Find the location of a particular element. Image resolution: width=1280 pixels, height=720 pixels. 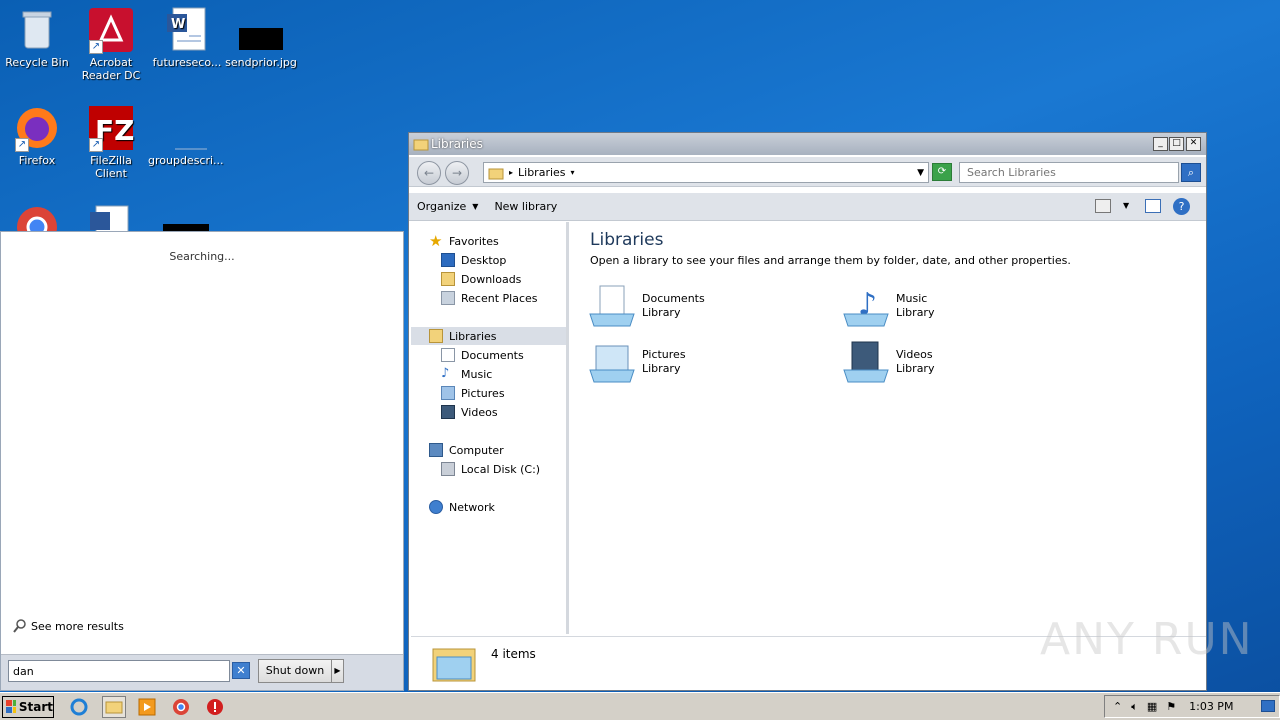

pictures-library-icon is located at coordinates (612, 362).